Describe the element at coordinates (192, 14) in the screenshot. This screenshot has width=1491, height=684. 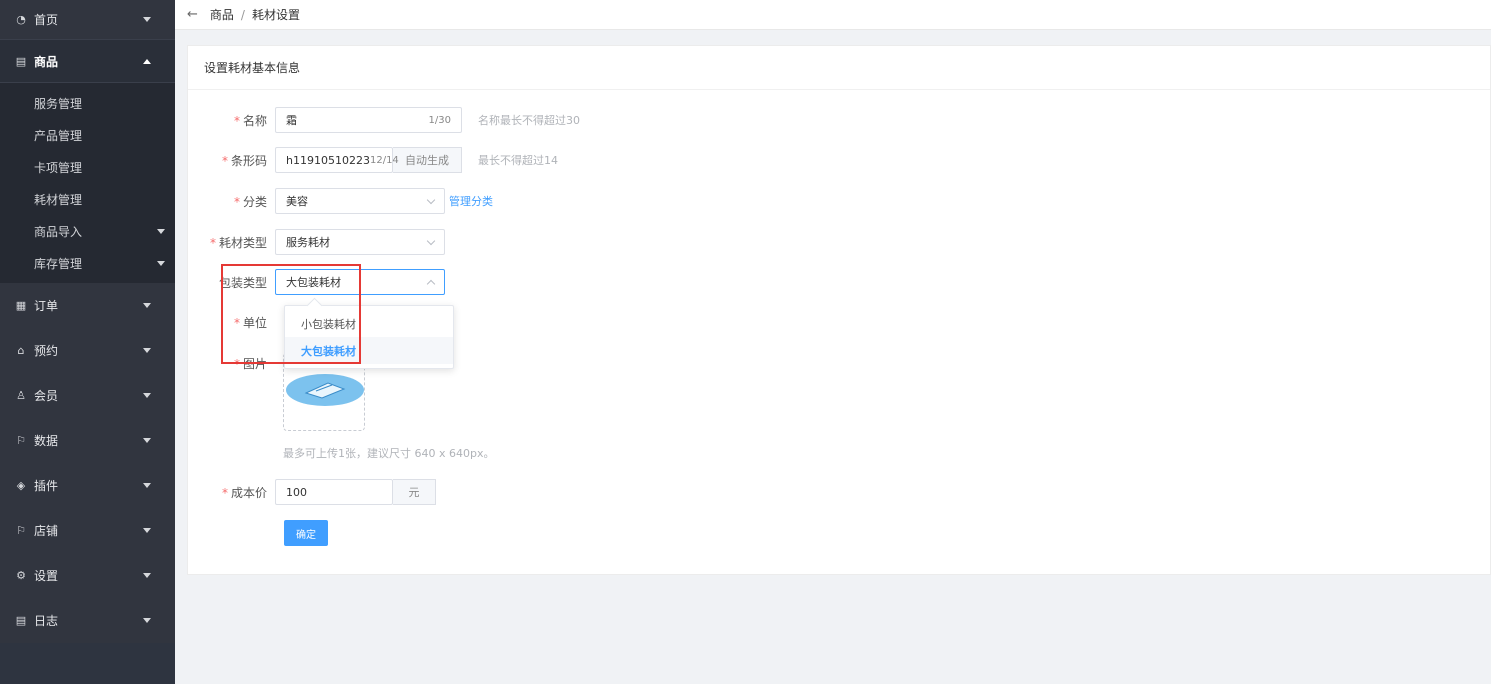
I see `back-arrow-icon: ←` at that location.